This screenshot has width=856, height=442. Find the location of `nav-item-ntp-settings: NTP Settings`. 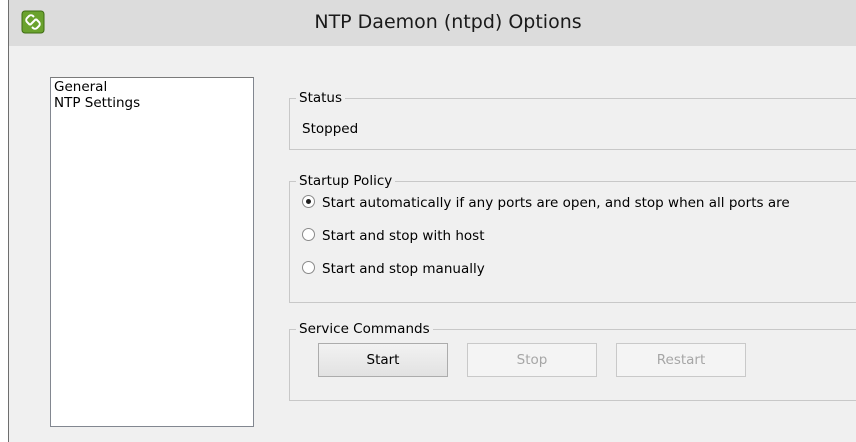

nav-item-ntp-settings: NTP Settings is located at coordinates (97, 103).